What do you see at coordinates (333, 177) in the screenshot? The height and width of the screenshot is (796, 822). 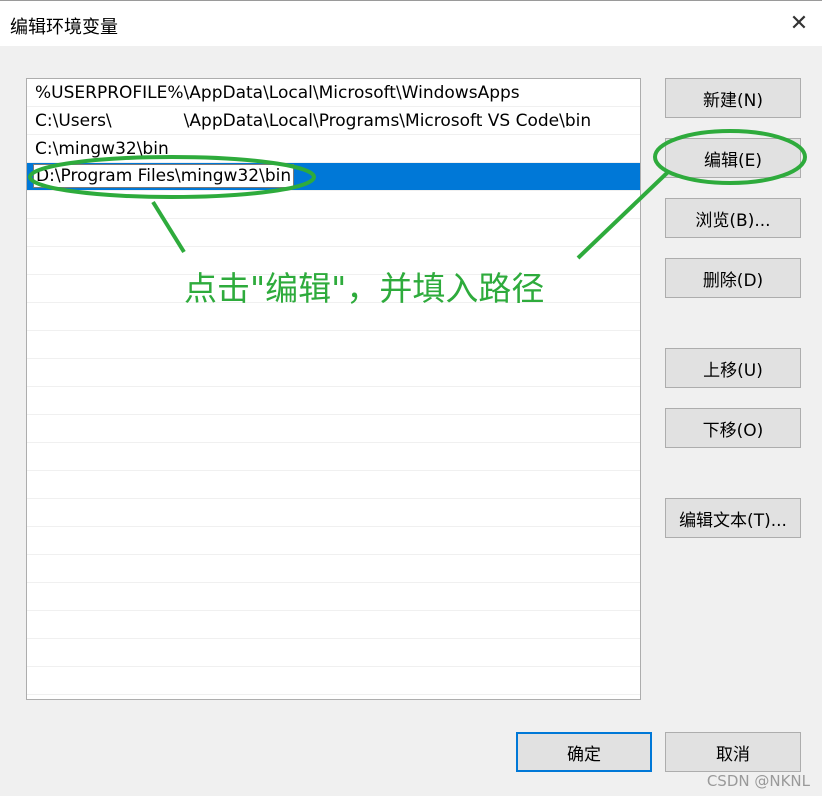 I see `list-item-selected: D:\Program Files\mingw32\bin` at bounding box center [333, 177].